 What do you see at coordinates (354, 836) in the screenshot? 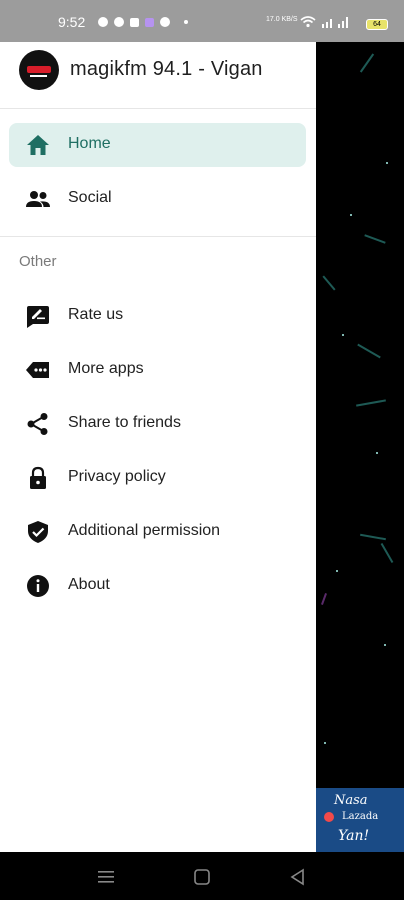
I see `ad-text-line3: Yan!` at bounding box center [354, 836].